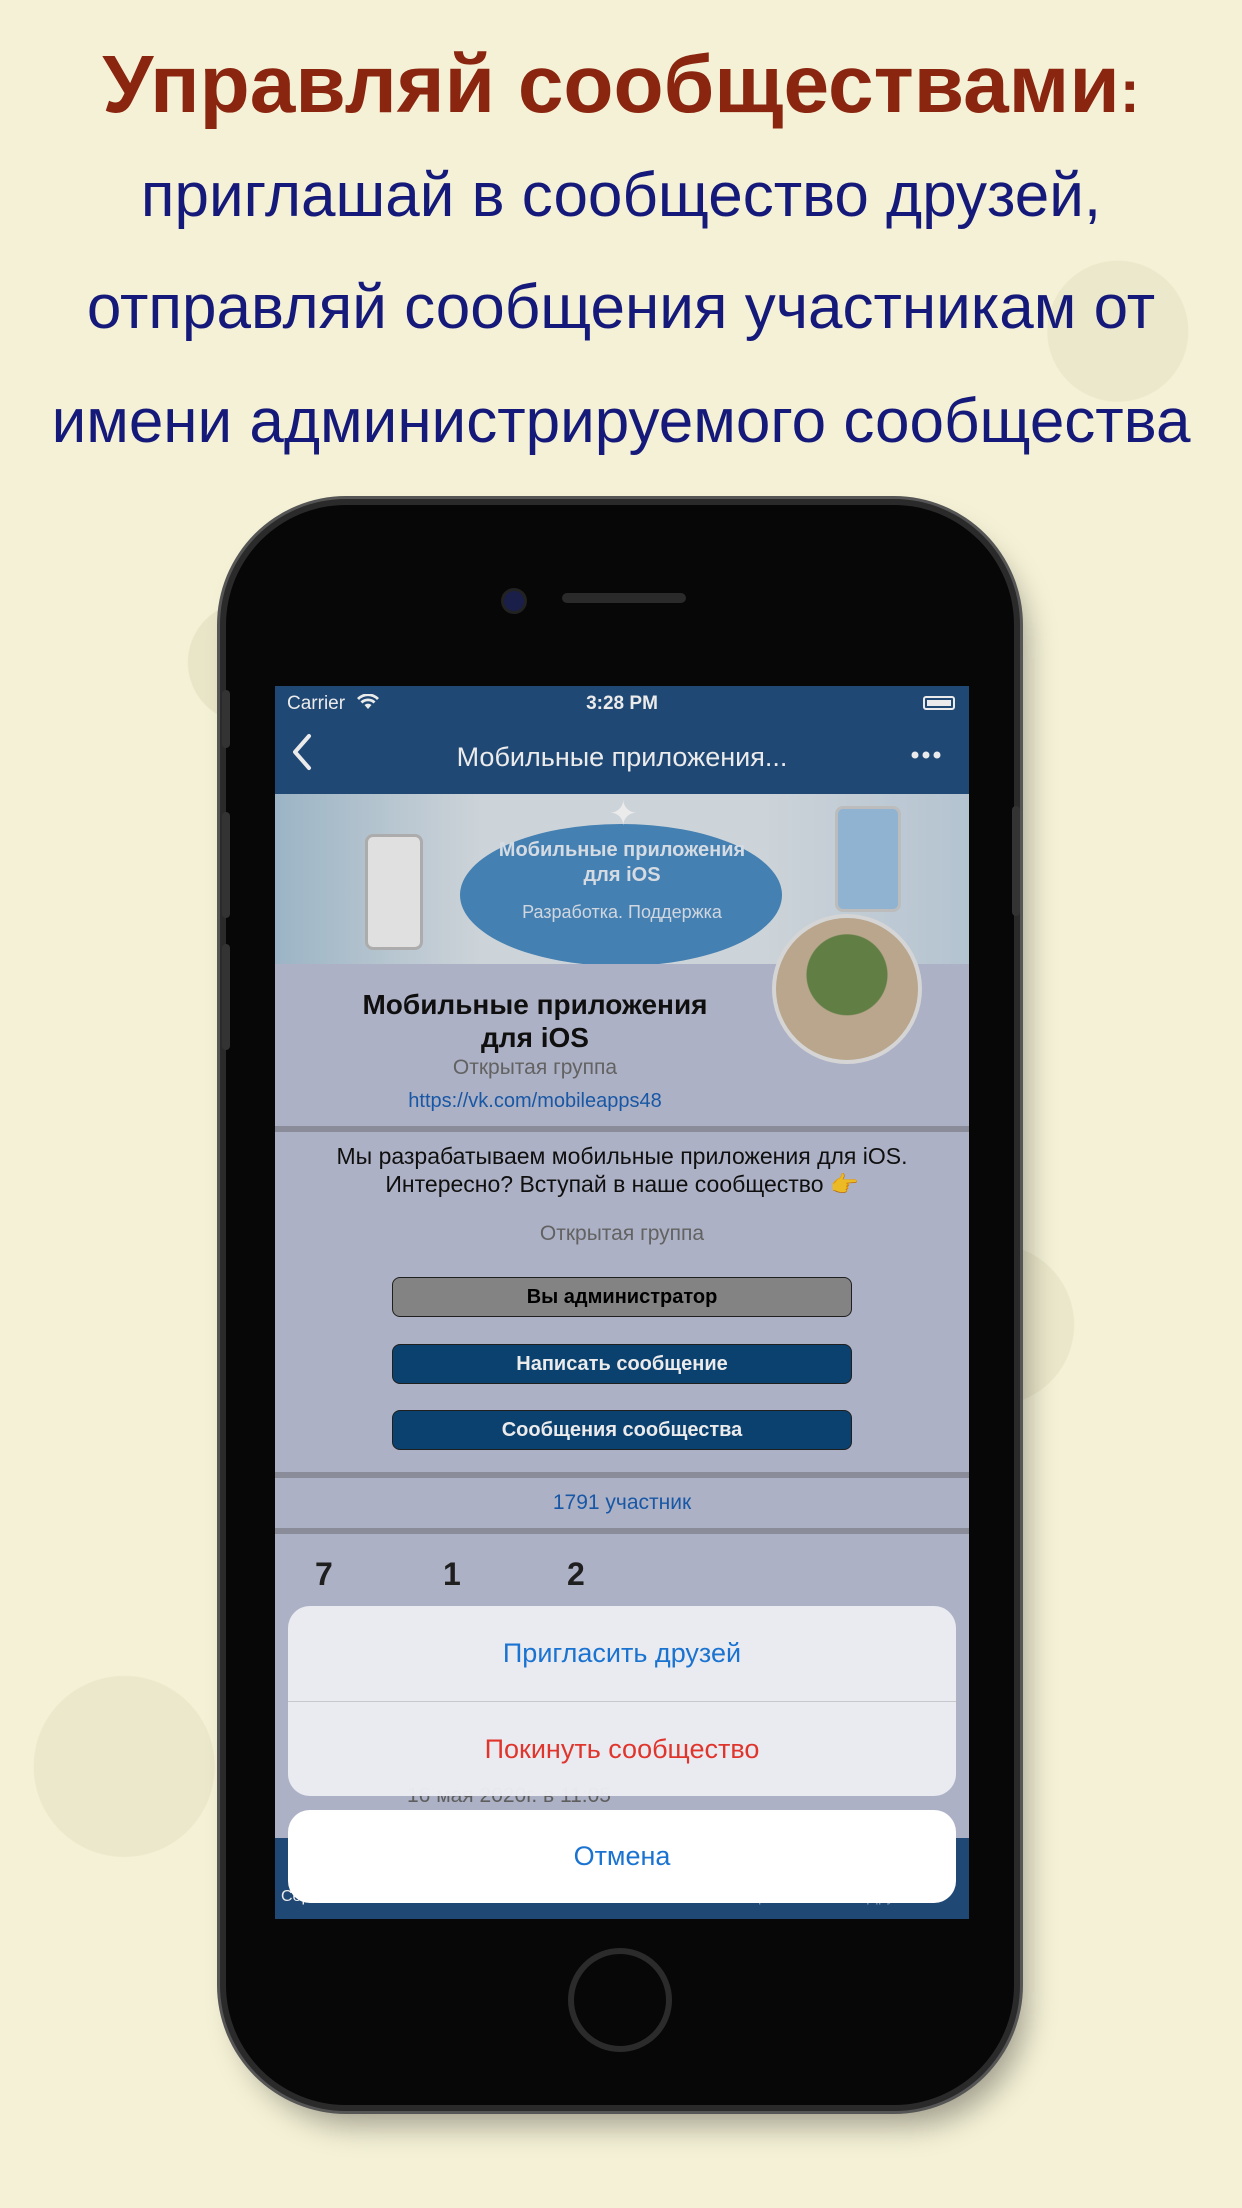  What do you see at coordinates (621, 421) in the screenshot?
I see `promo-line-3: имени администрируемого сообщества` at bounding box center [621, 421].